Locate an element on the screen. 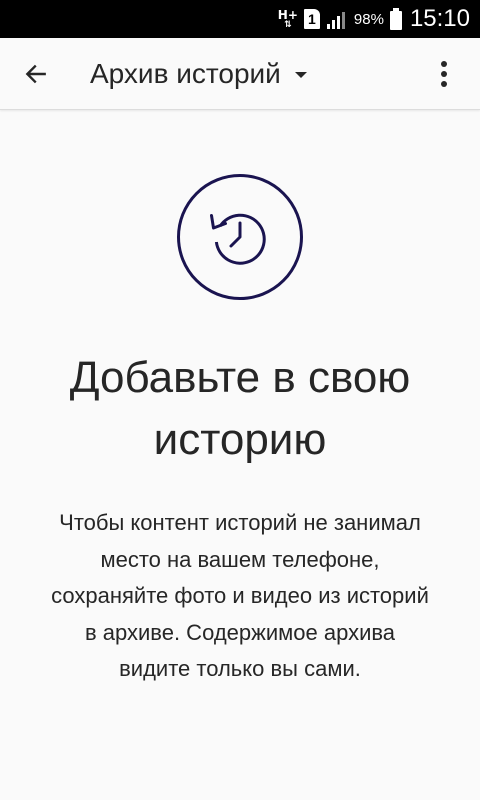 This screenshot has width=480, height=800. sim-icon: 1 is located at coordinates (311, 19).